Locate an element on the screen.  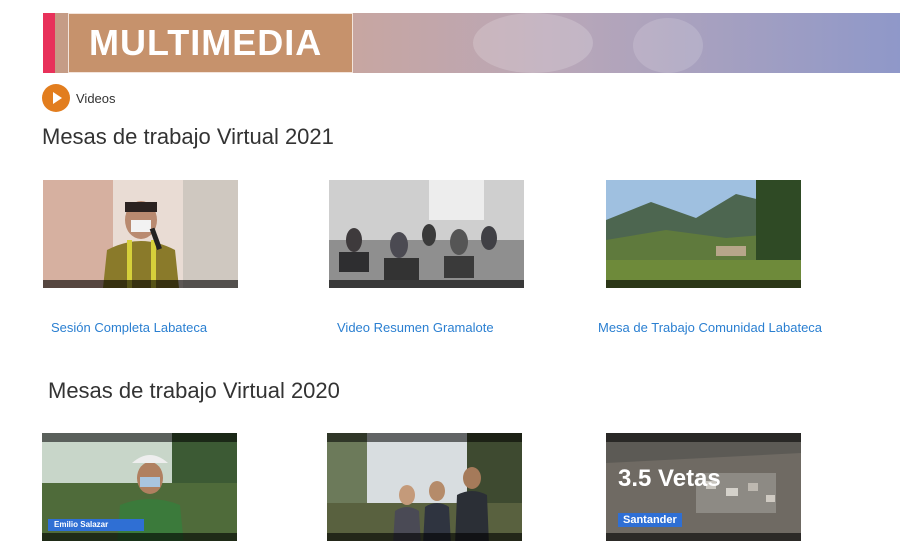
banner-title-box: MULTIMEDIA is located at coordinates (210, 43).